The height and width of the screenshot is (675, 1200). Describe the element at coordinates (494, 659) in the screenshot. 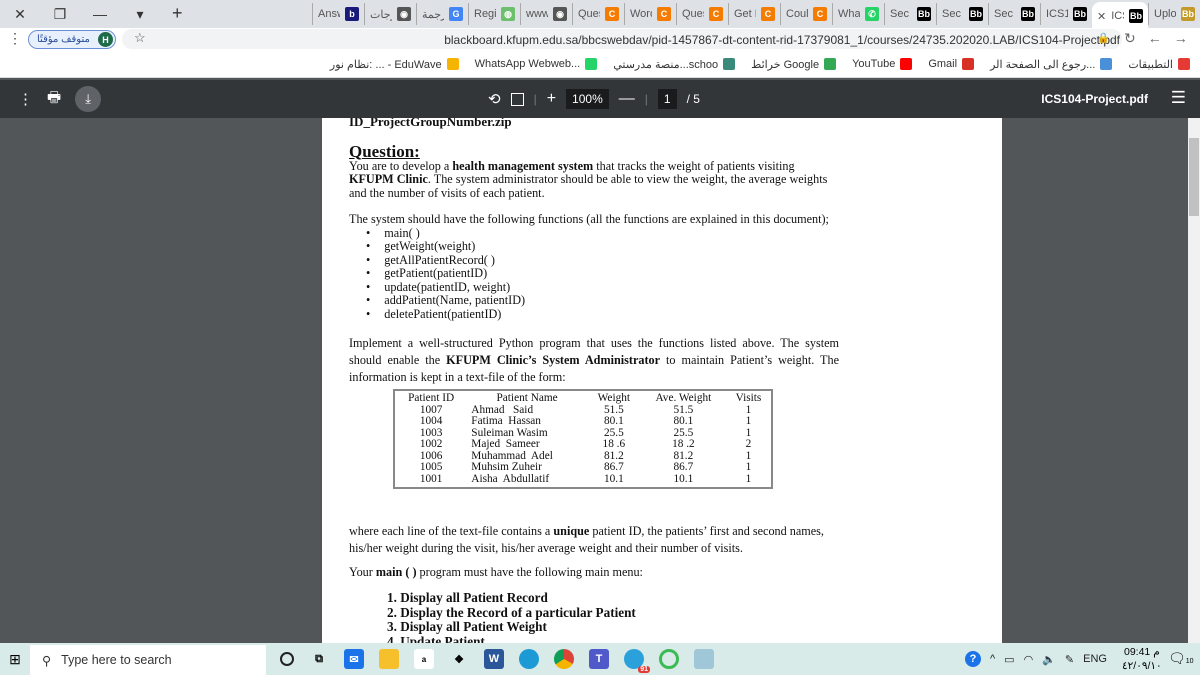

I see `word-icon: W` at that location.